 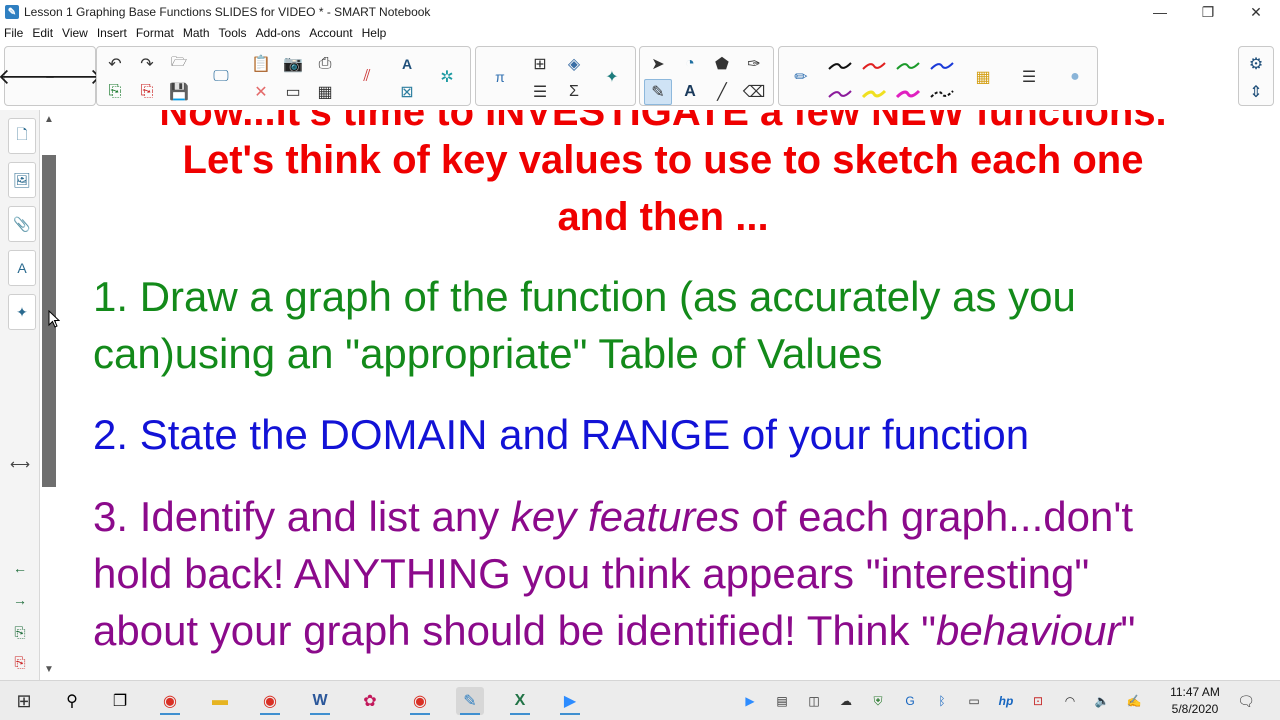 What do you see at coordinates (320, 701) in the screenshot?
I see `word-icon: W` at bounding box center [320, 701].